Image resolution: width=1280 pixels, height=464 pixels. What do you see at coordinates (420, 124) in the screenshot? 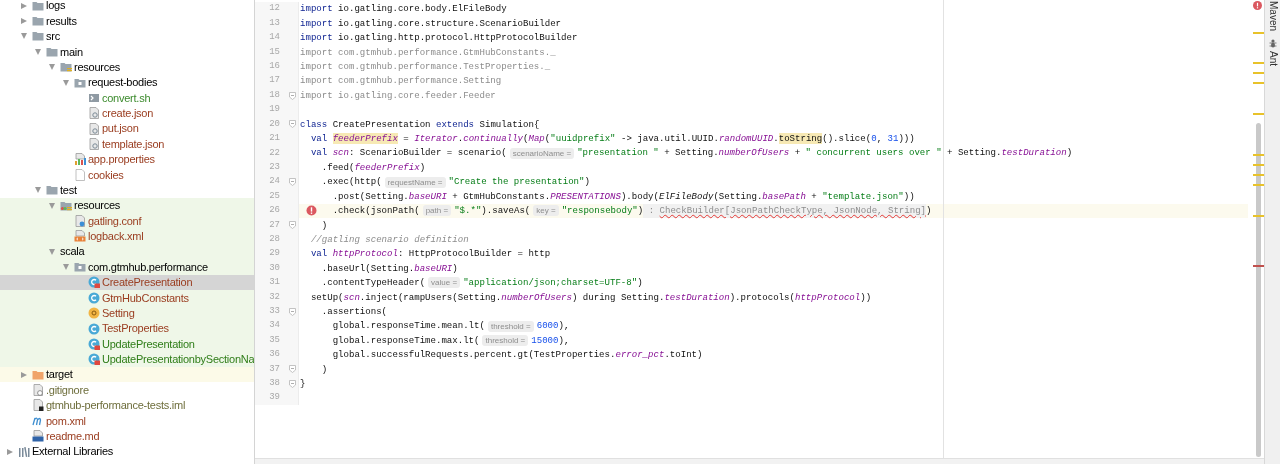
I see `code-text: class CreatePresentation extends Simulation{` at bounding box center [420, 124].